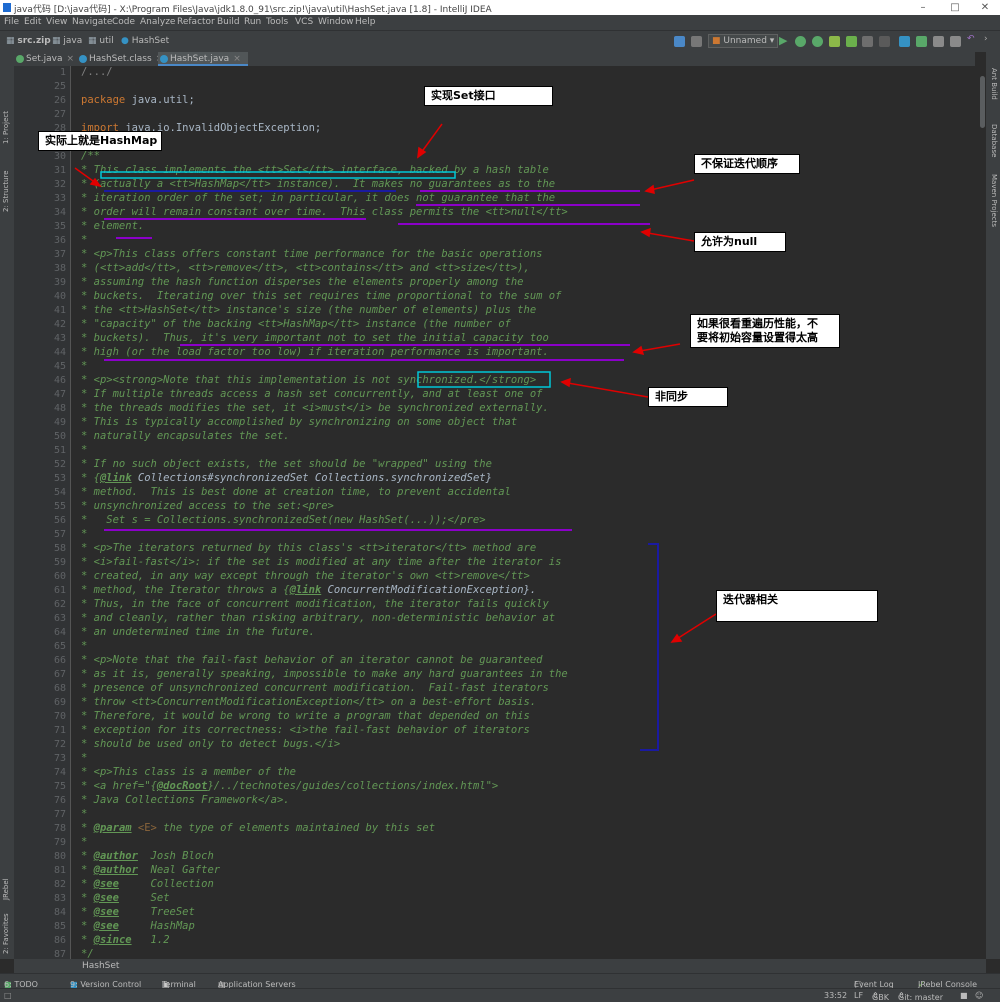  I want to click on caret-position: 33:52, so click(835, 995).